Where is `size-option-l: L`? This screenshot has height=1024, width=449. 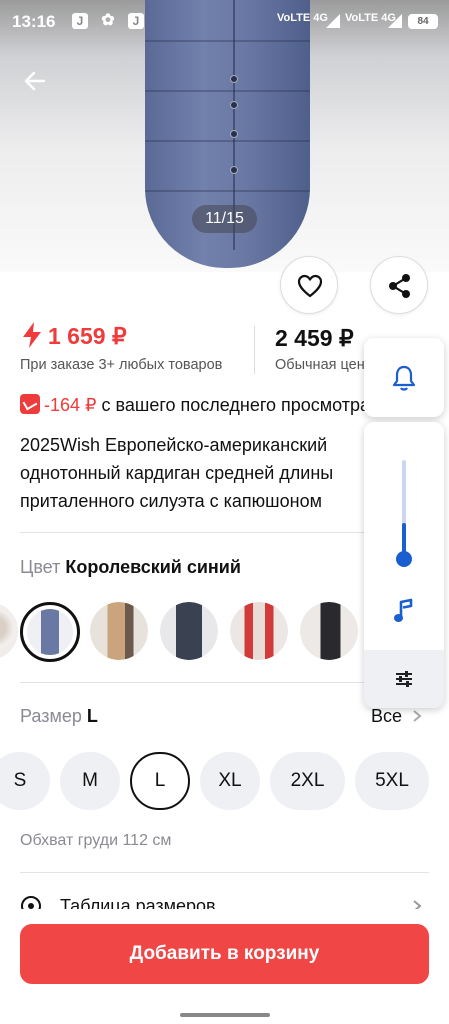
size-option-l: L is located at coordinates (160, 781).